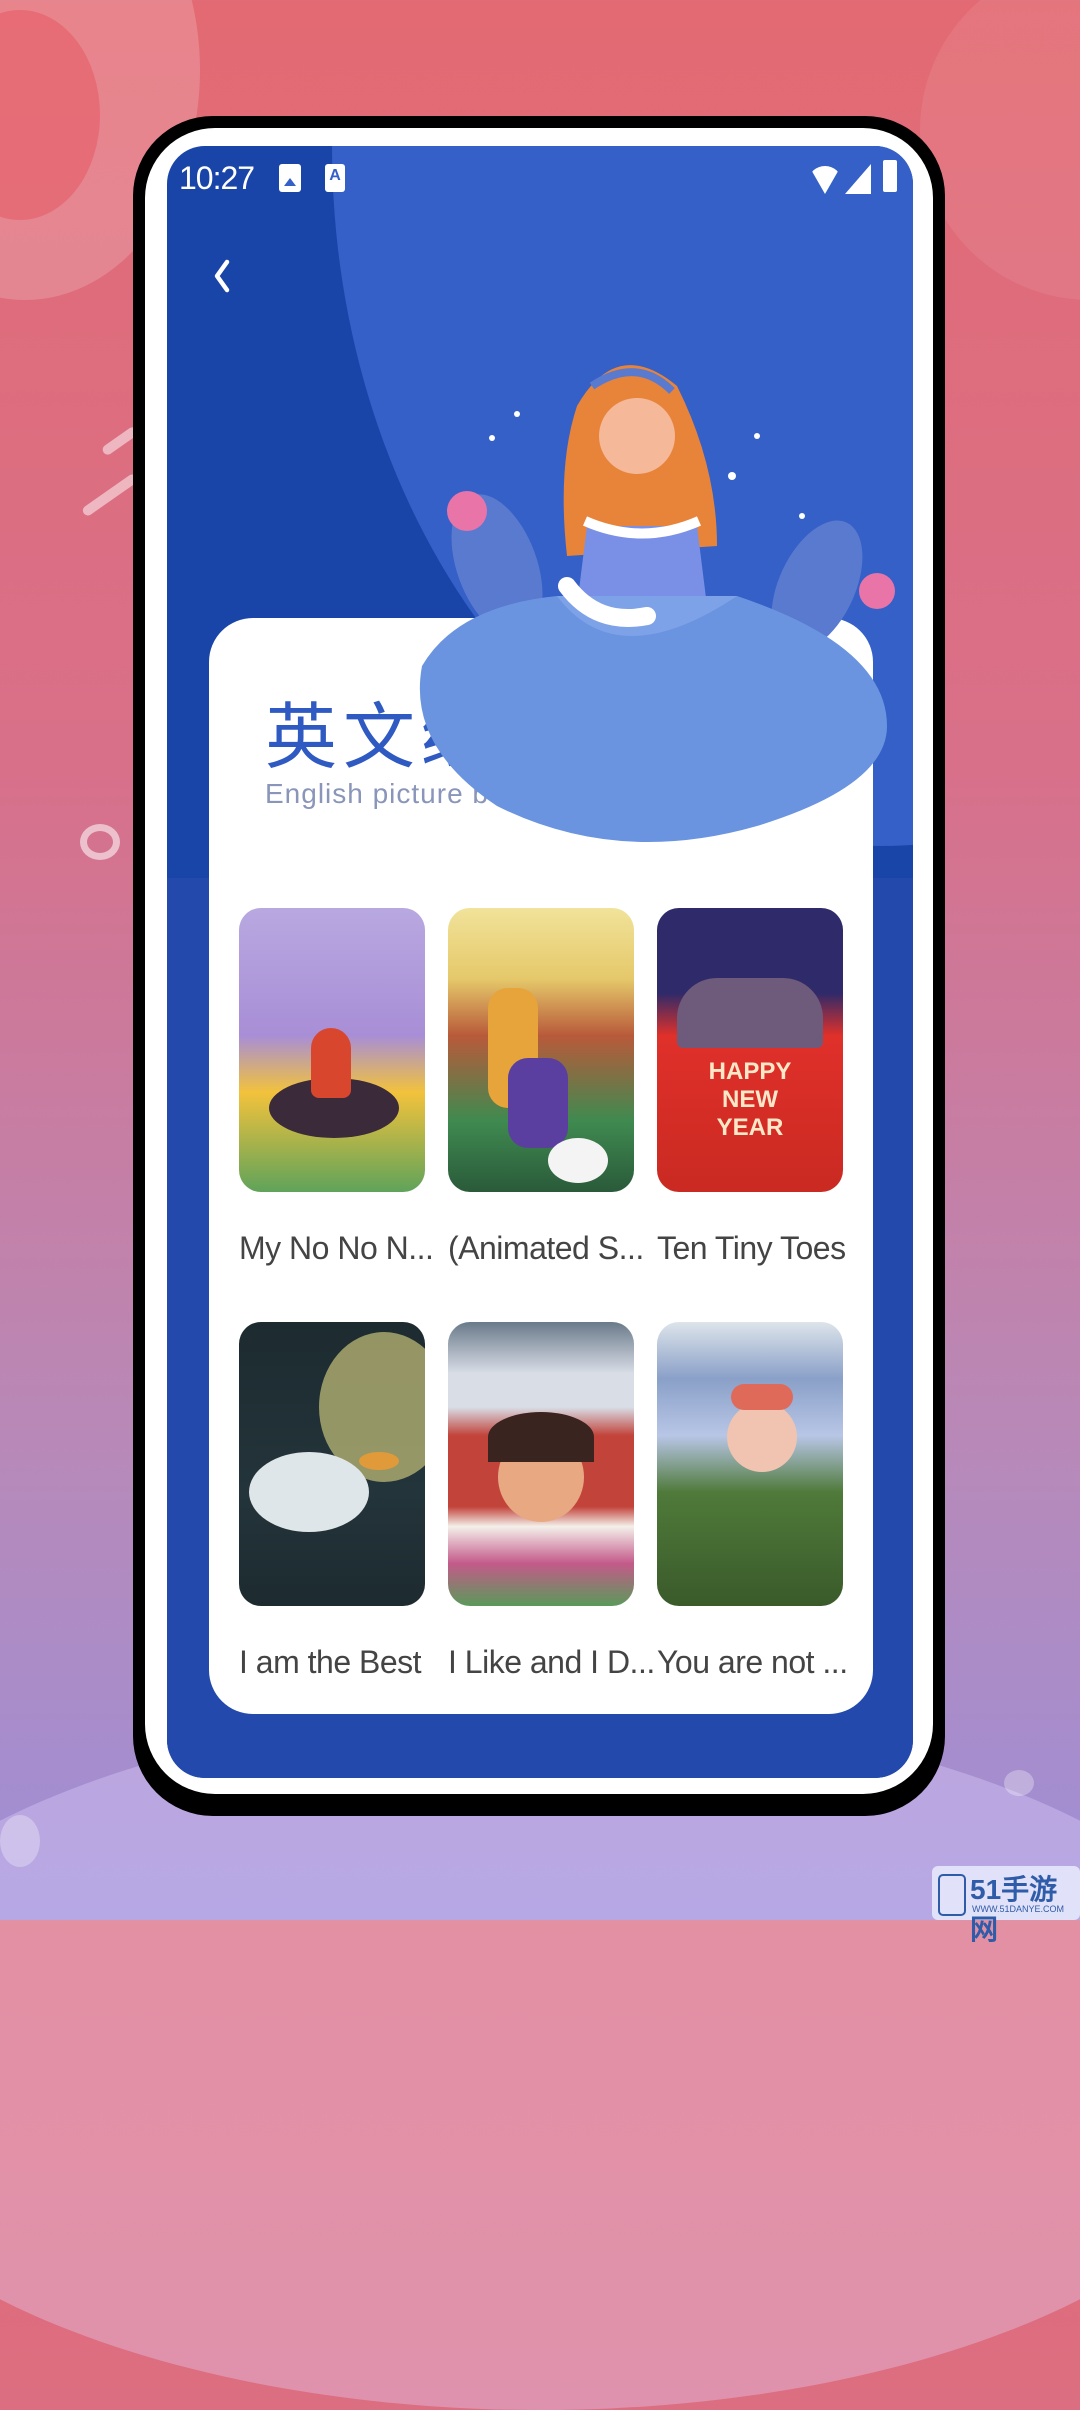 The width and height of the screenshot is (1080, 2410). I want to click on back-button, so click(237, 276).